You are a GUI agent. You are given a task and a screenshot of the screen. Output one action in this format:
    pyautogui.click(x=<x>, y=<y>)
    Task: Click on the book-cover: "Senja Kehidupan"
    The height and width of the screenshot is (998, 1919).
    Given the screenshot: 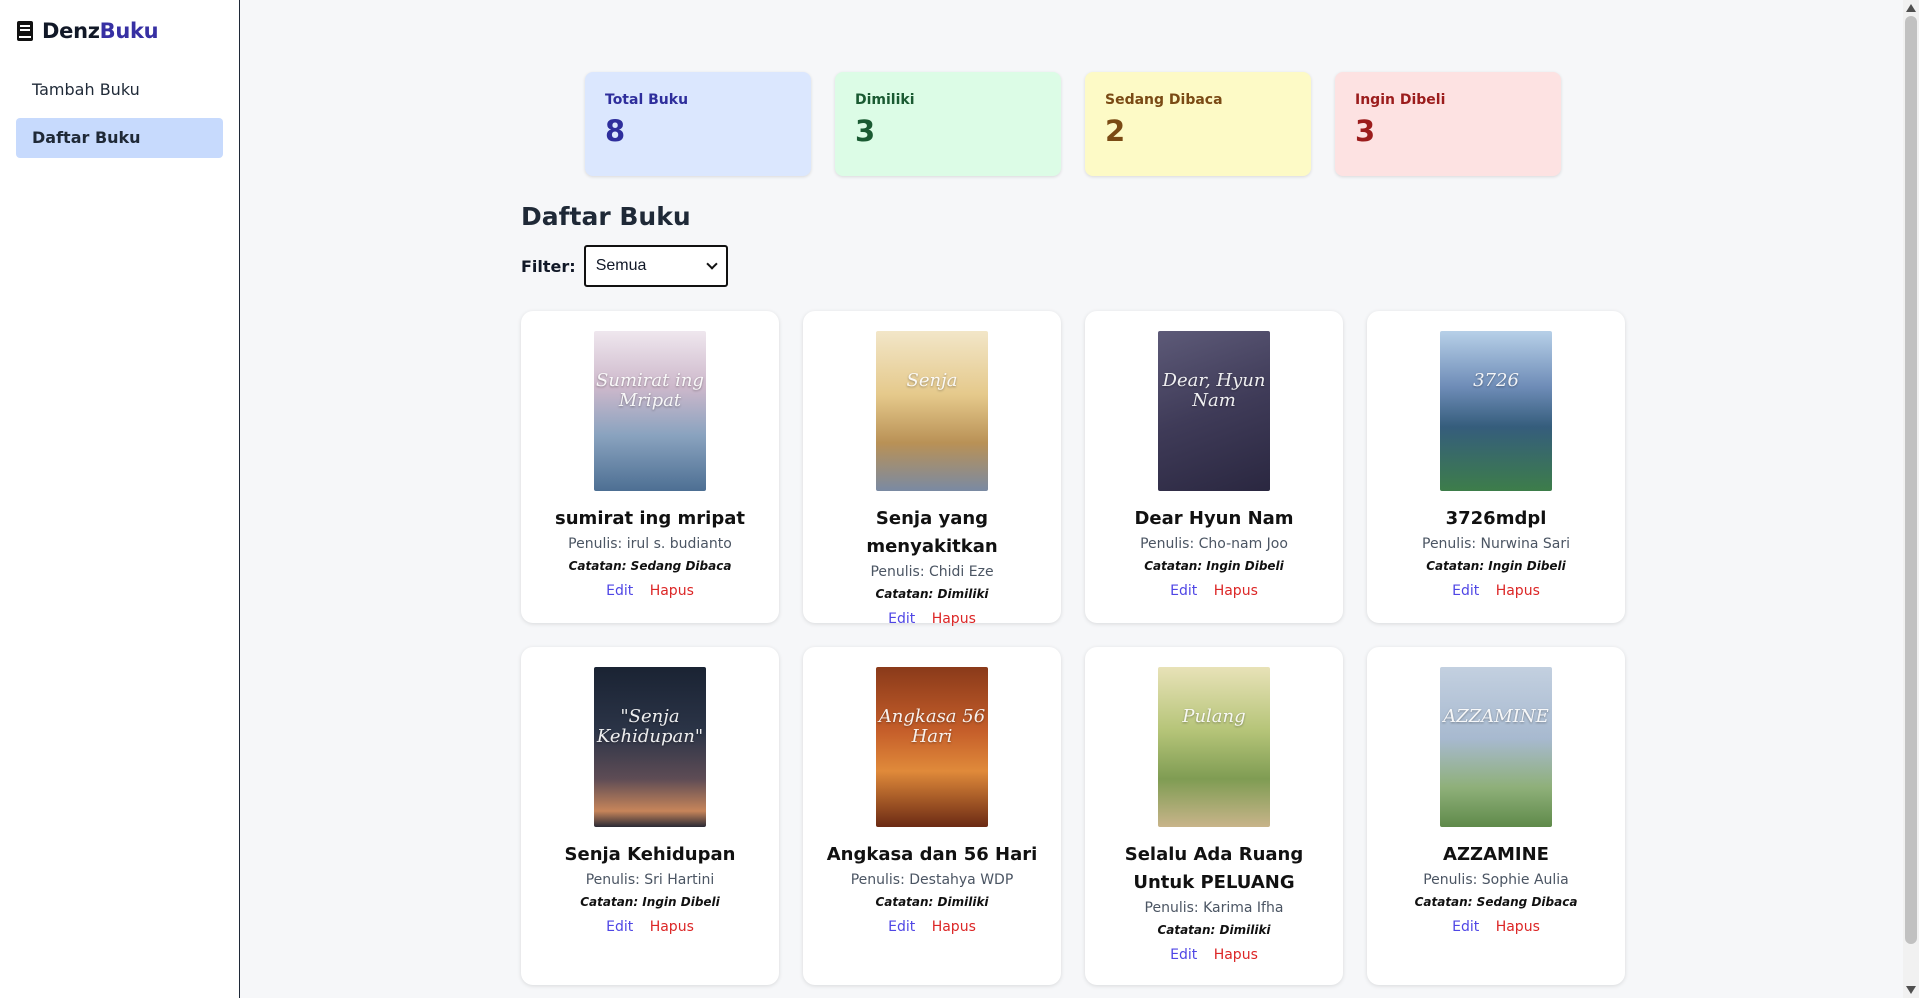 What is the action you would take?
    pyautogui.click(x=650, y=747)
    